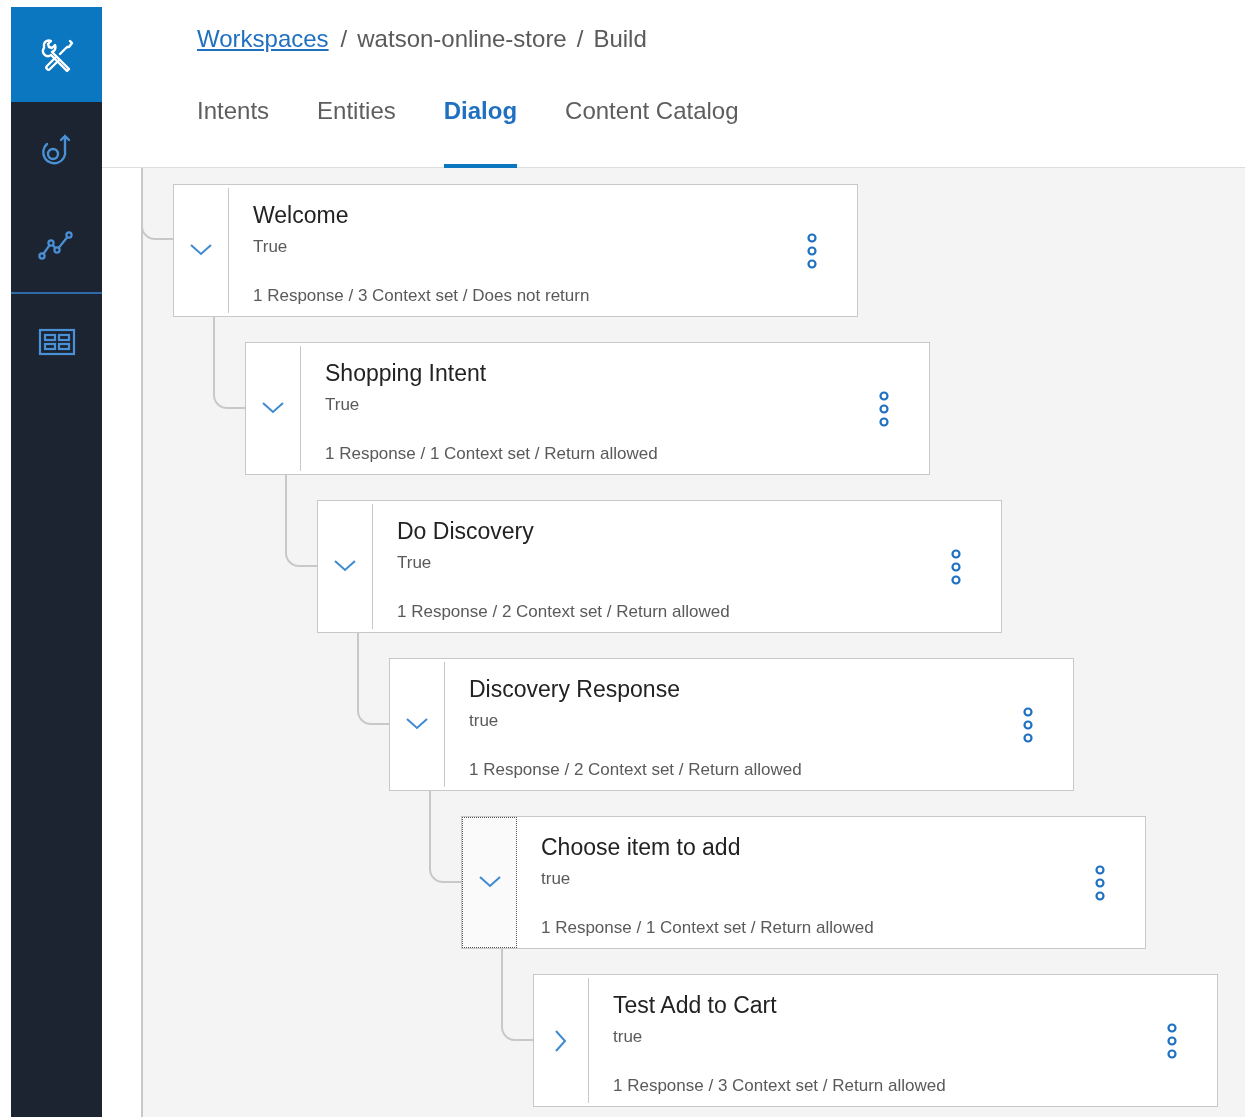  What do you see at coordinates (56, 54) in the screenshot?
I see `nav-button` at bounding box center [56, 54].